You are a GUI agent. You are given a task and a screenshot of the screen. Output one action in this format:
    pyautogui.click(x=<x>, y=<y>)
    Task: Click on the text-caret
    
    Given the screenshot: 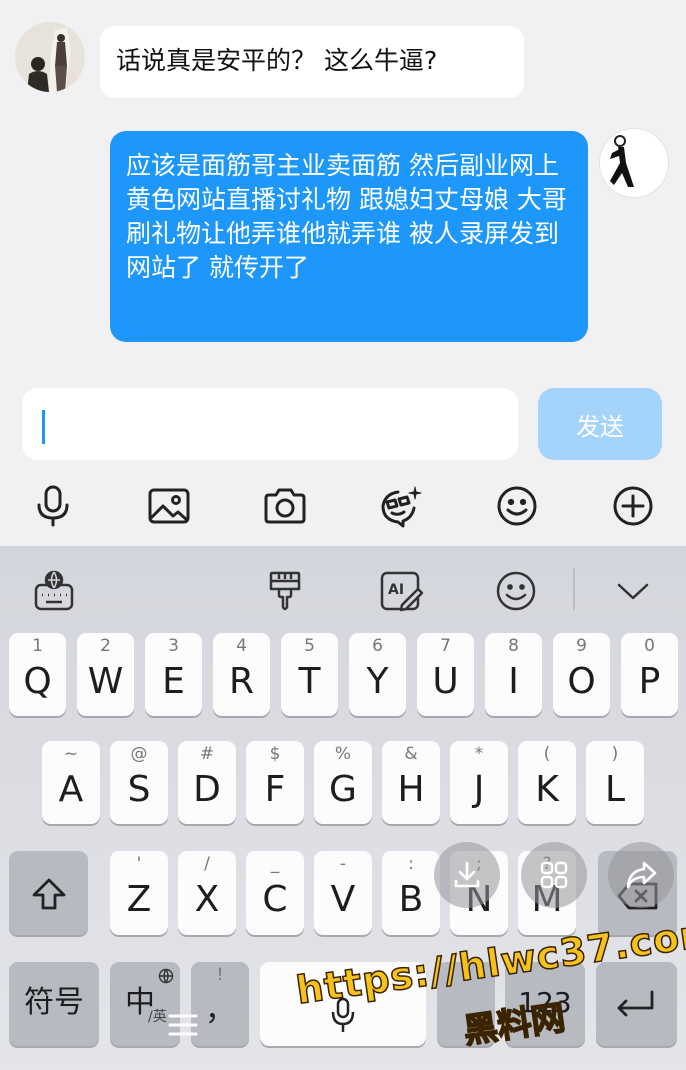 What is the action you would take?
    pyautogui.click(x=43, y=427)
    